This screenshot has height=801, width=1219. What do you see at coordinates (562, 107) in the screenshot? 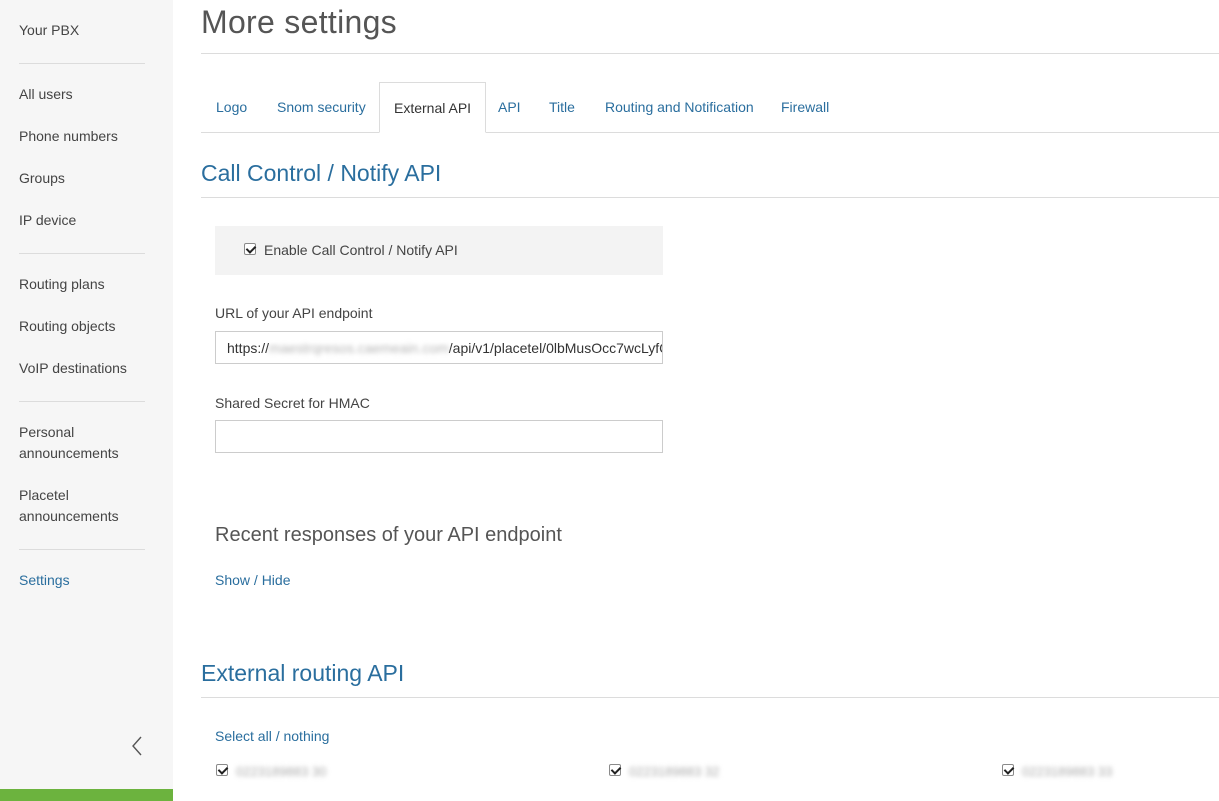
I see `tab-title: Title` at bounding box center [562, 107].